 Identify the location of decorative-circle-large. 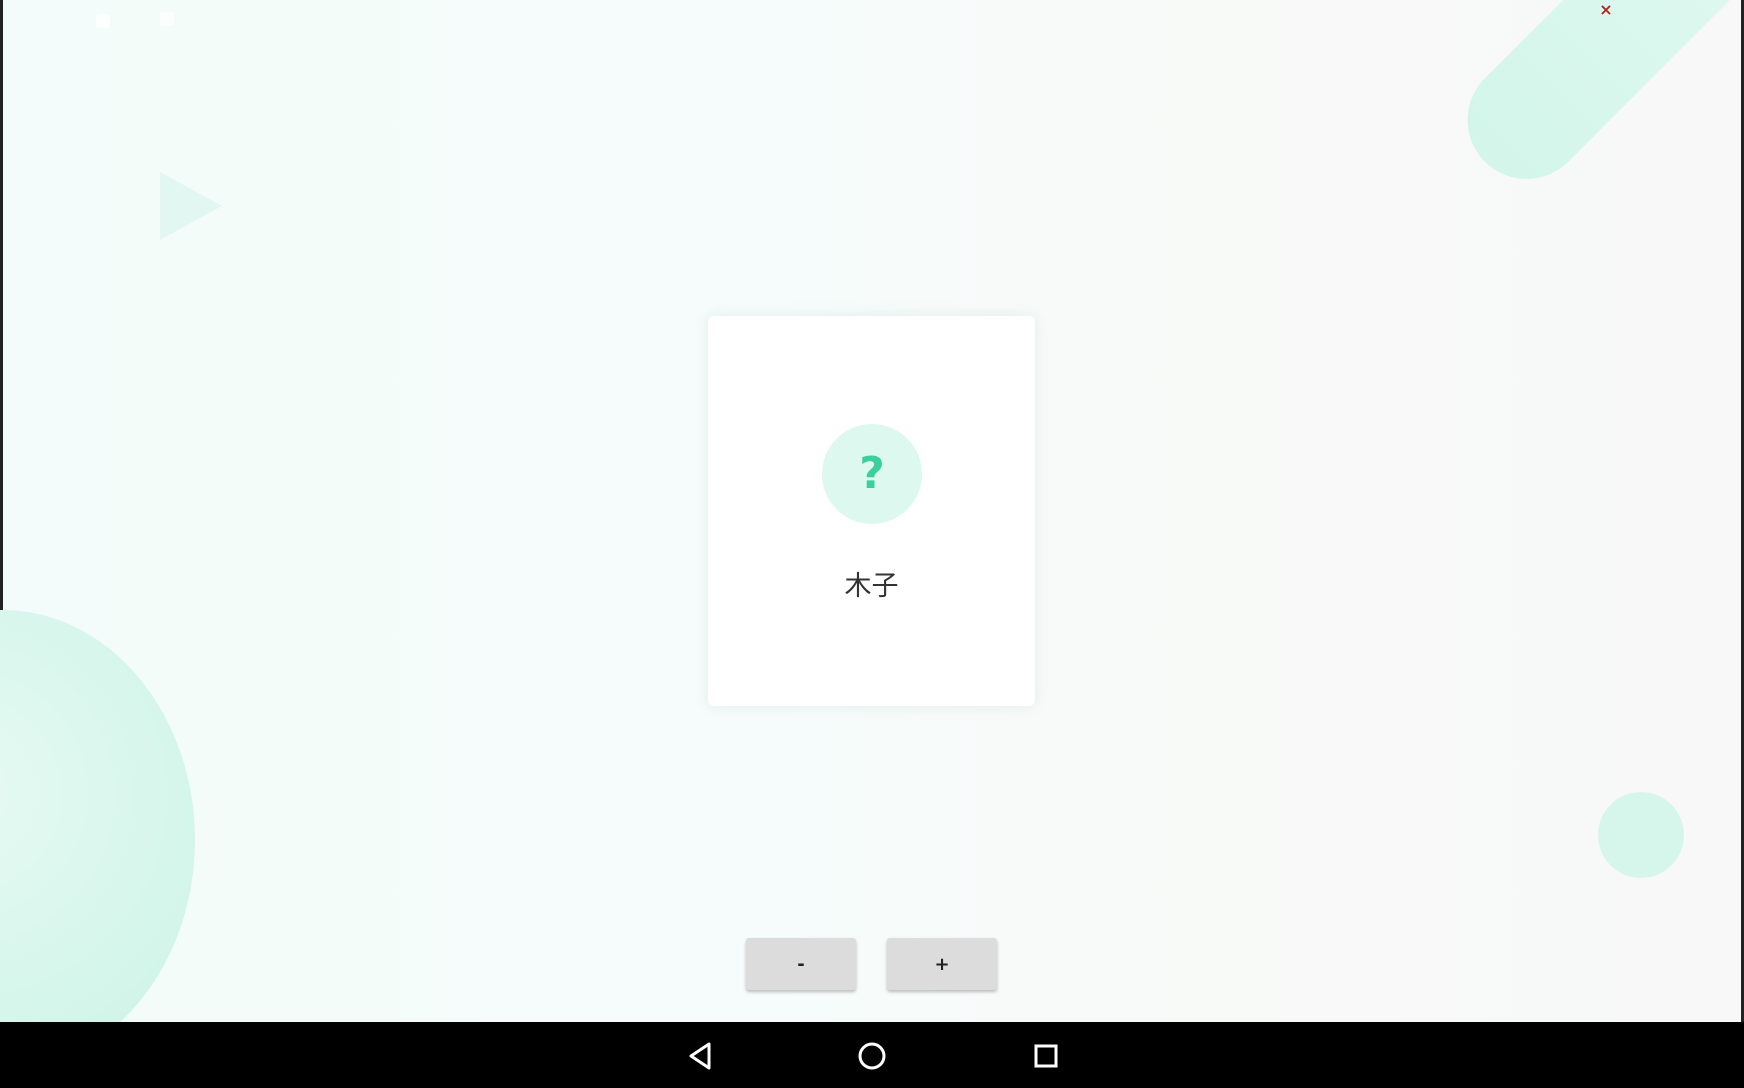
(97, 816).